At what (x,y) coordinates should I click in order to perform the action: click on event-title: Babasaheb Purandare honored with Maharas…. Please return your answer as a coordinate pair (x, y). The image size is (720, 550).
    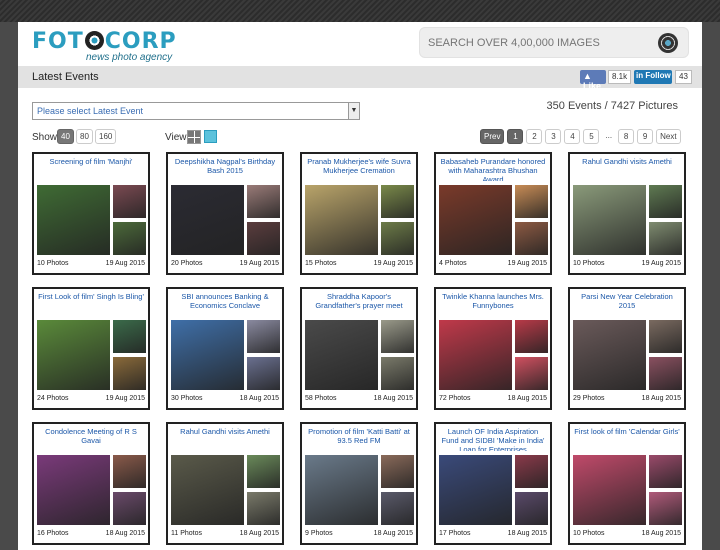
    Looking at the image, I should click on (493, 169).